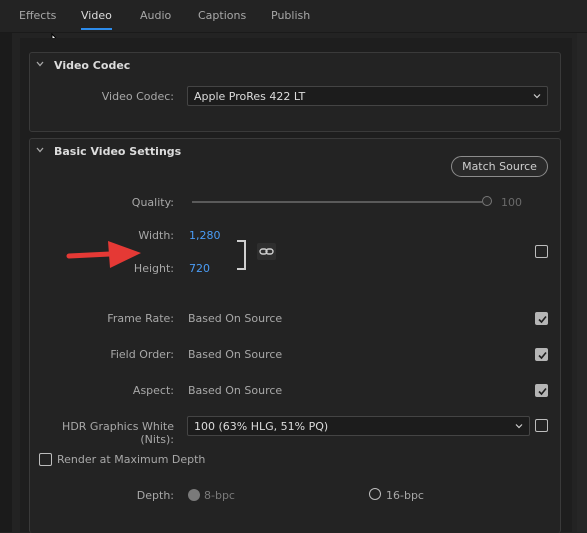  What do you see at coordinates (6, 282) in the screenshot?
I see `left-panel-edge` at bounding box center [6, 282].